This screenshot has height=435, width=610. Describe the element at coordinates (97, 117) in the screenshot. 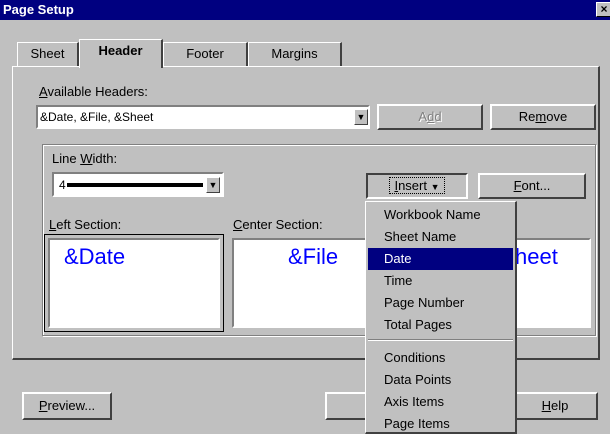

I see `available-headers-value: &Date, &File, &Sheet` at that location.